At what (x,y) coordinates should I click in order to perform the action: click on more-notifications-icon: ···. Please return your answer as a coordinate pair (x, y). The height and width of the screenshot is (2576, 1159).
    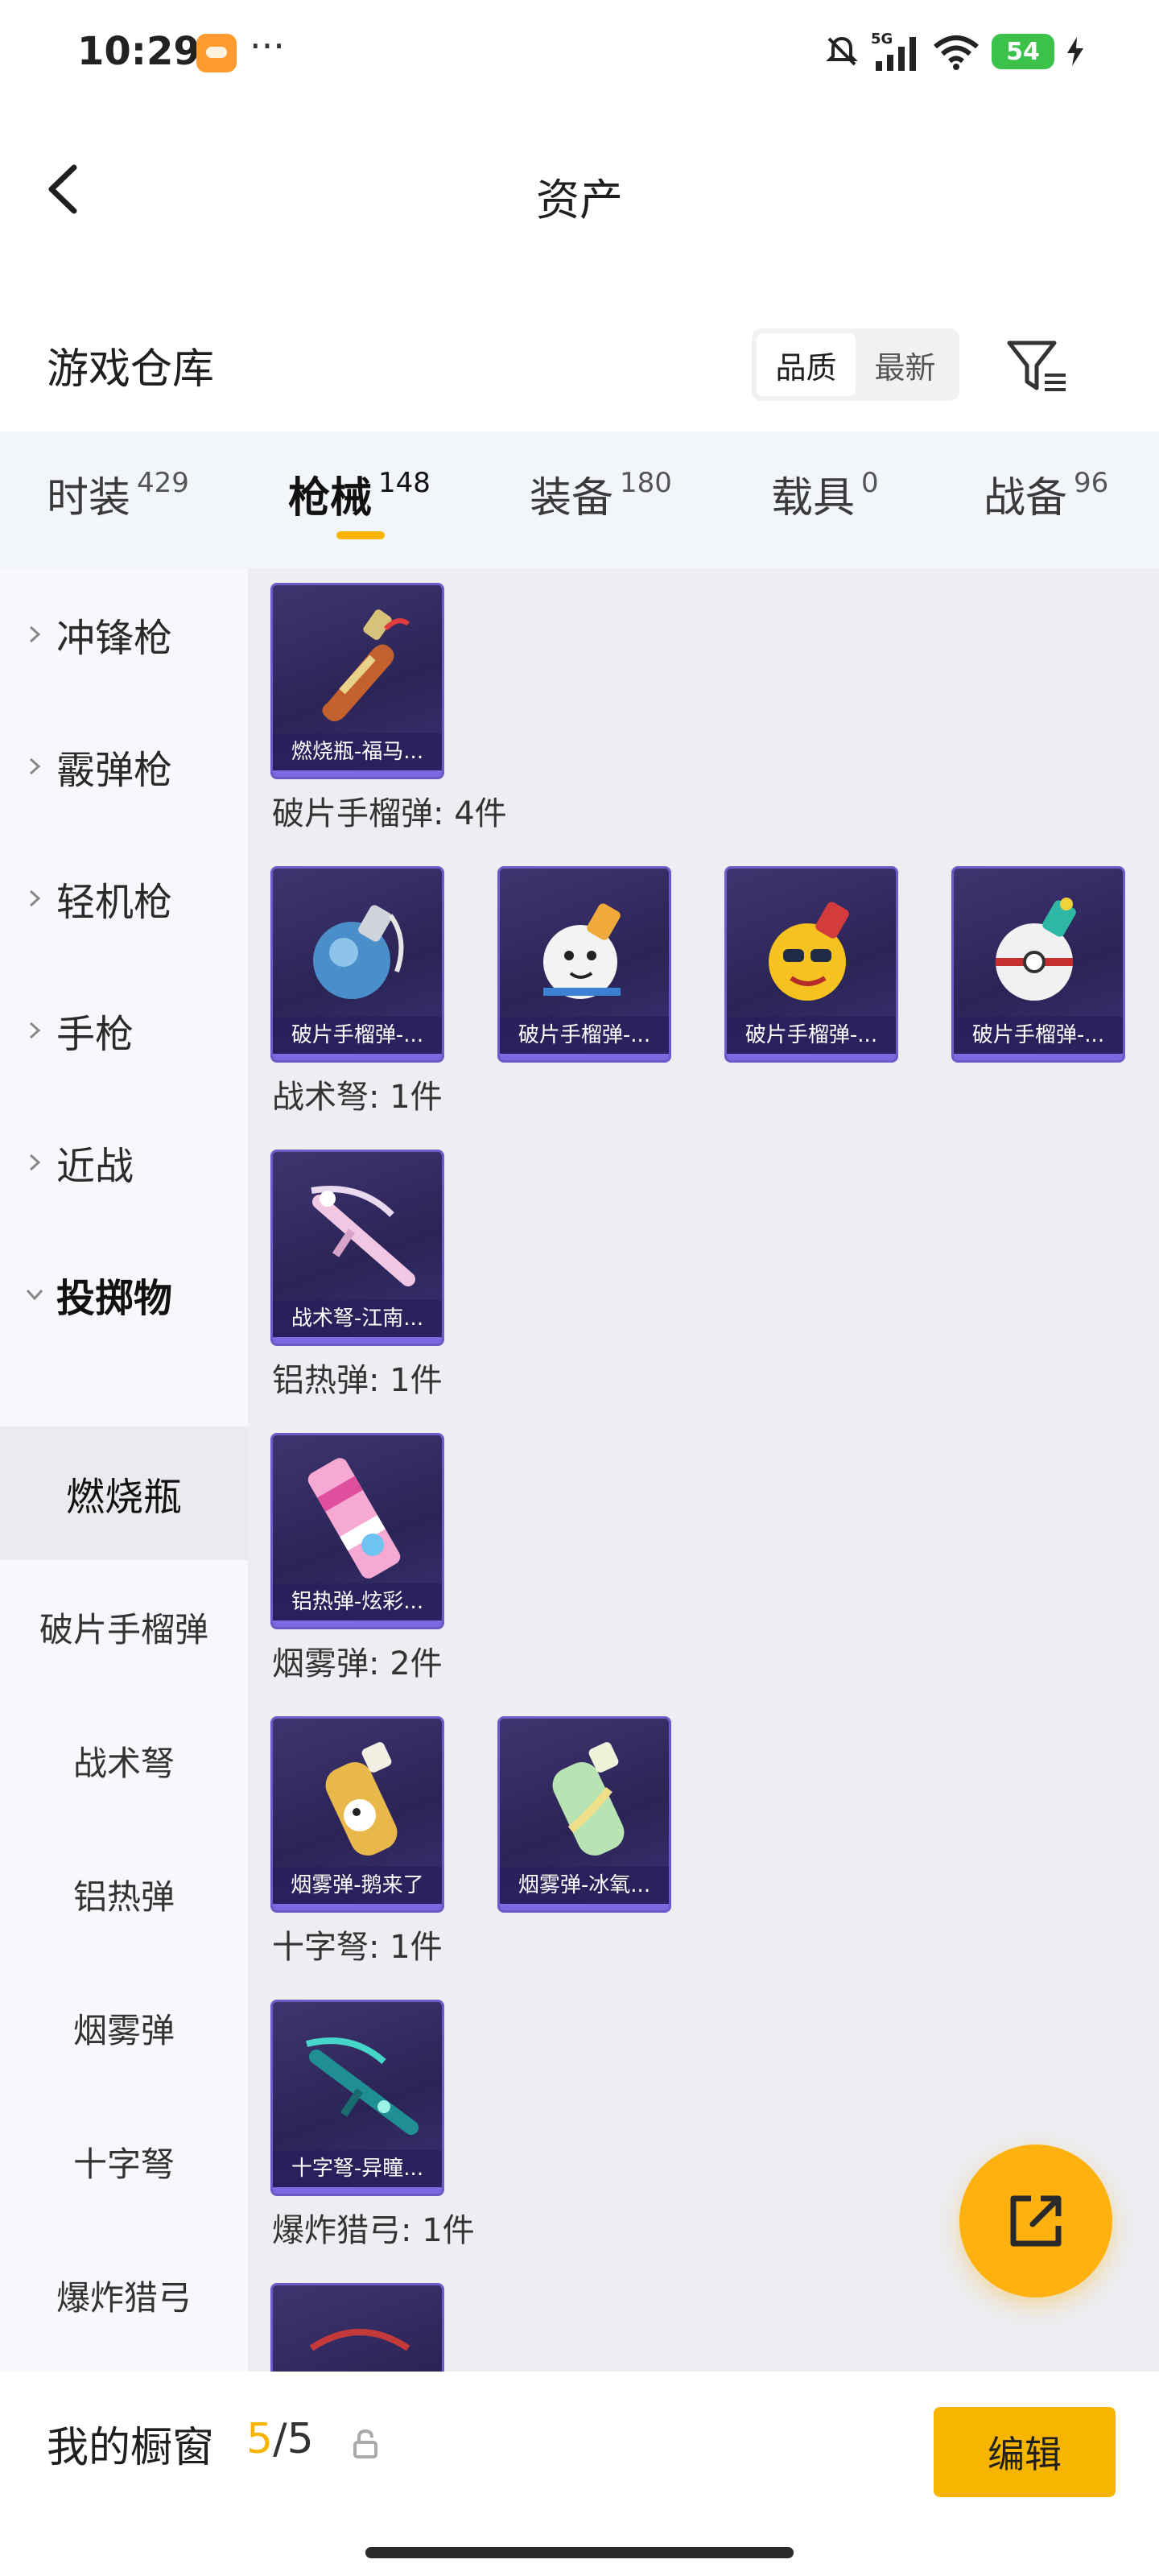
    Looking at the image, I should click on (267, 46).